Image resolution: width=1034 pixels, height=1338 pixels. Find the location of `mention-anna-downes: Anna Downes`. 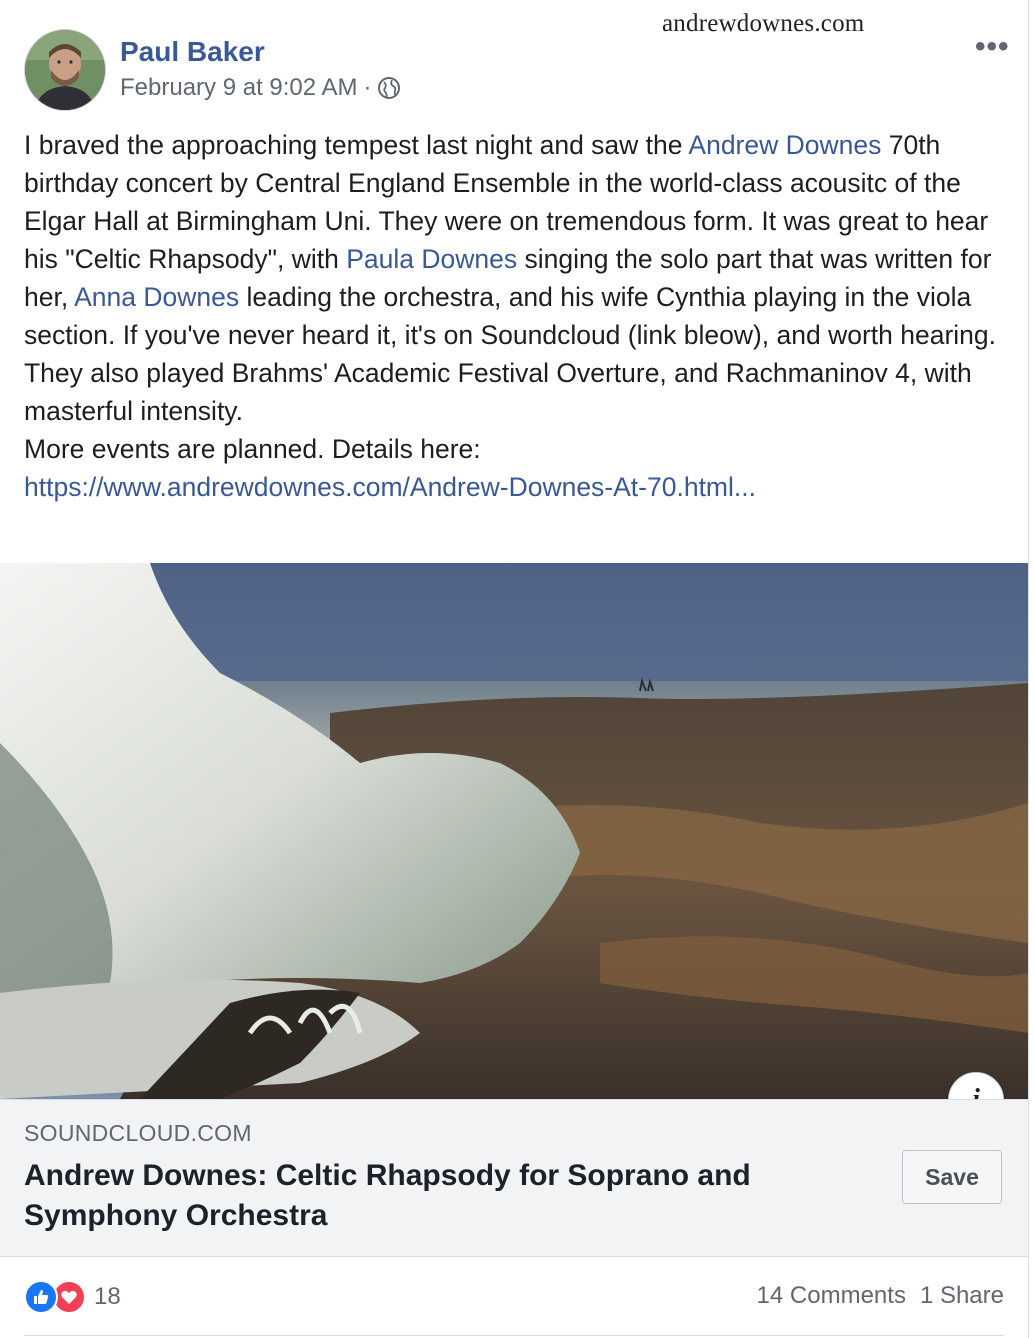

mention-anna-downes: Anna Downes is located at coordinates (156, 297).